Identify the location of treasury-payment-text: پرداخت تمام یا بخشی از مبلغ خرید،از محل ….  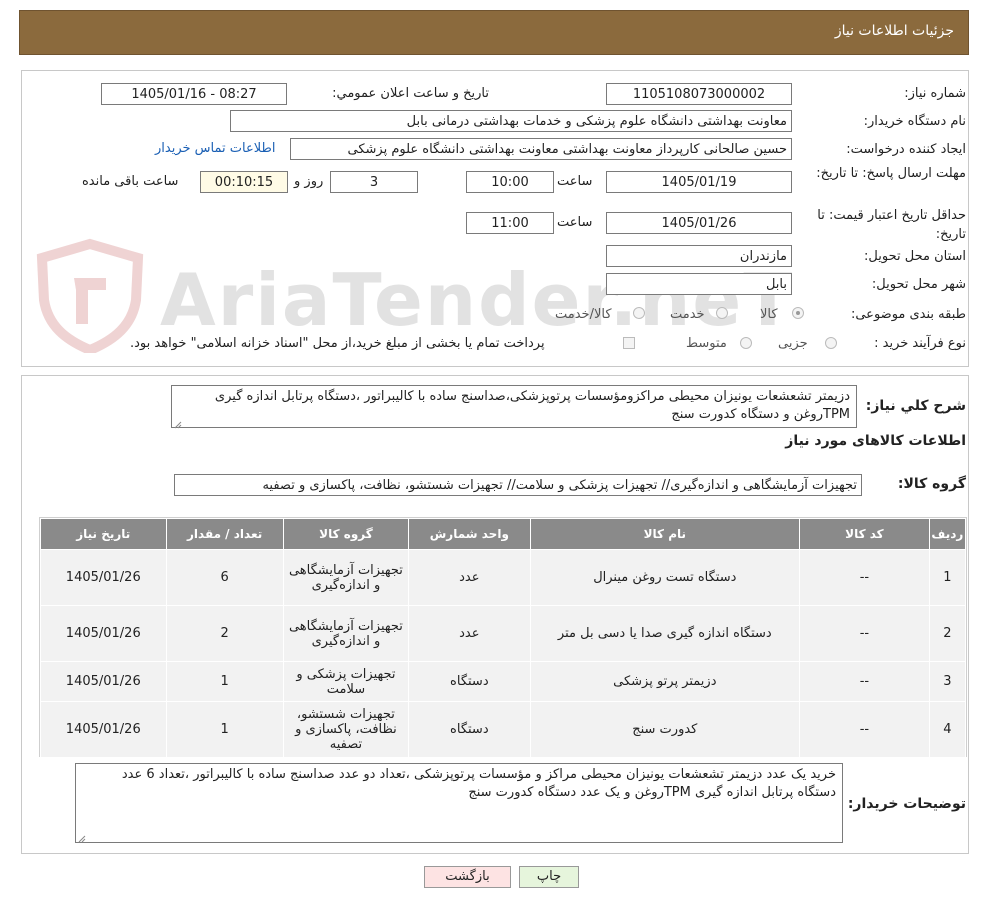
(337, 343).